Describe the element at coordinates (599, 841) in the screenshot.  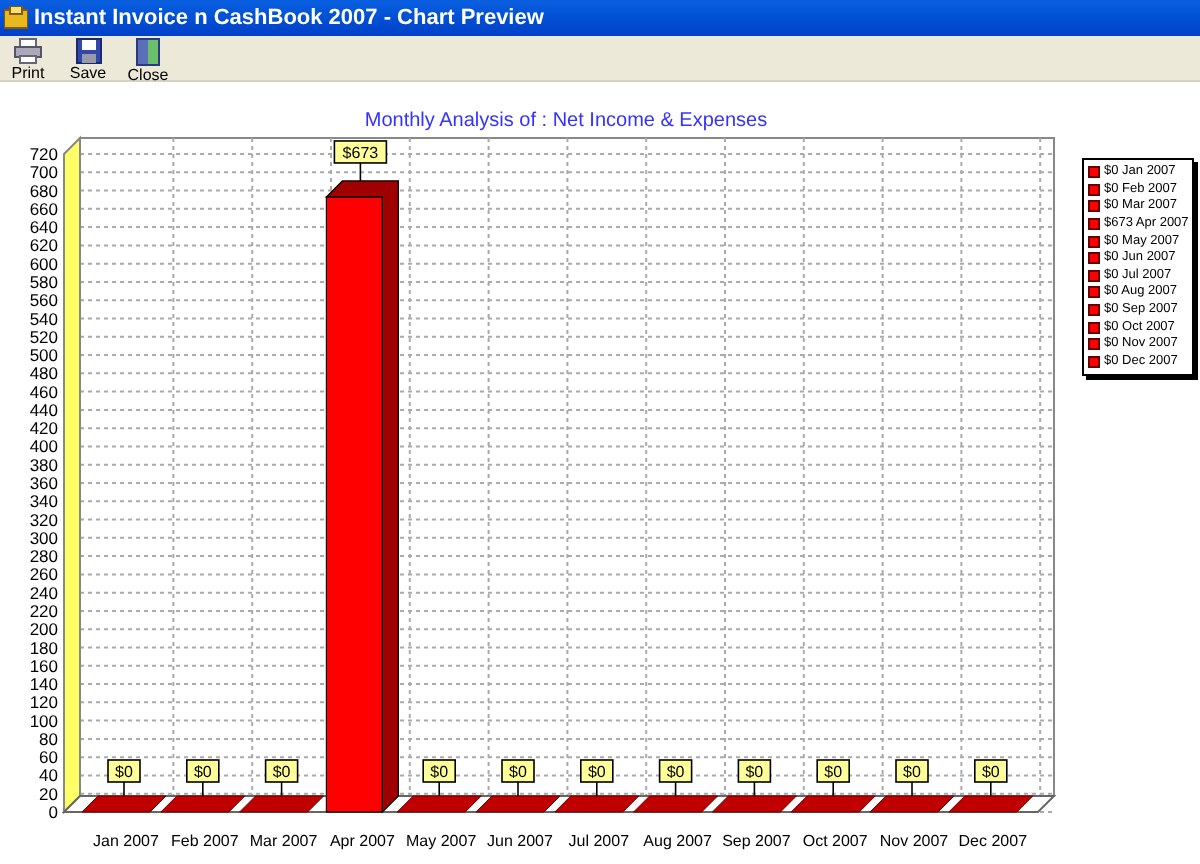
I see `x-axis-label: Jul 2007` at that location.